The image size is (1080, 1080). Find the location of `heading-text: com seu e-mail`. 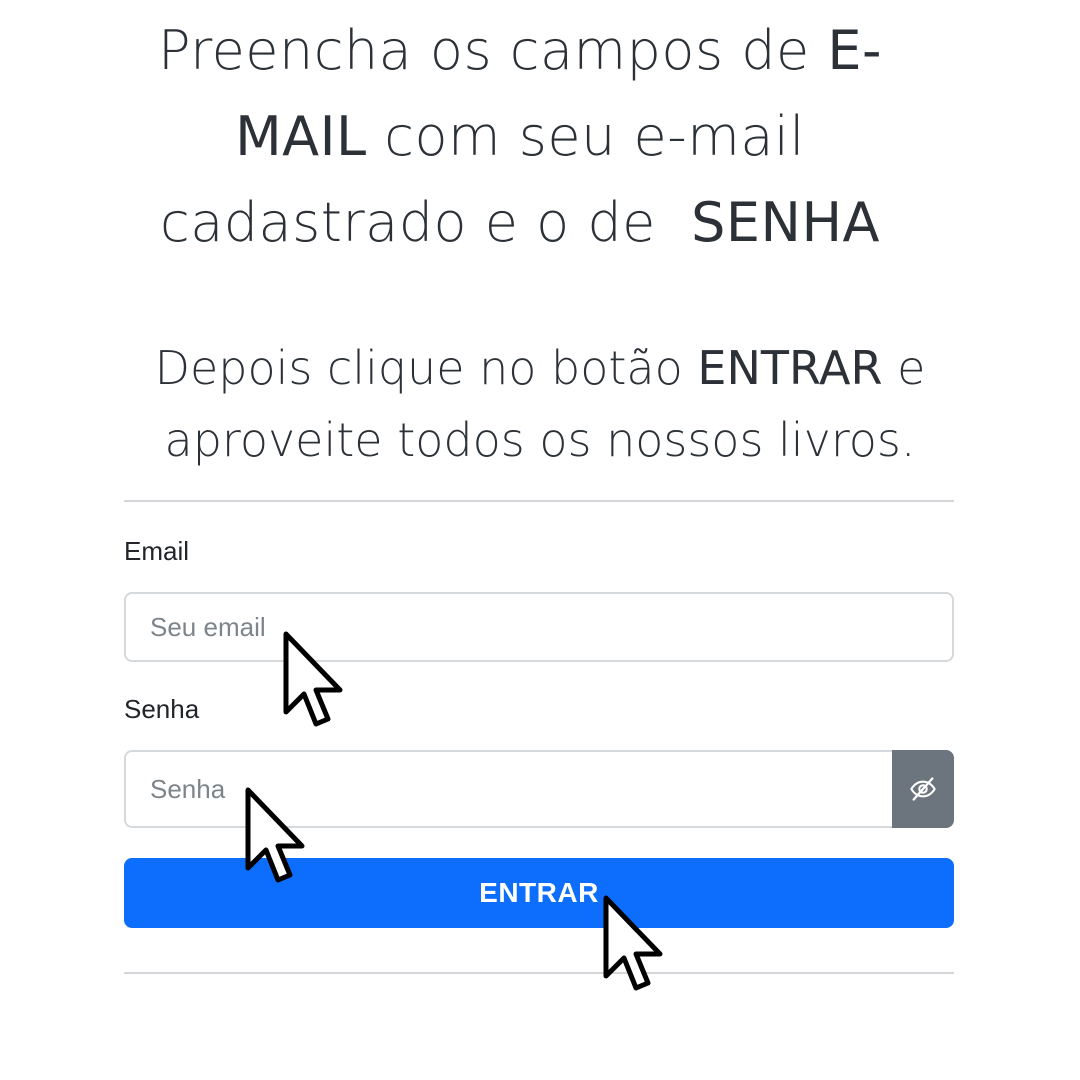

heading-text: com seu e-mail is located at coordinates (585, 136).